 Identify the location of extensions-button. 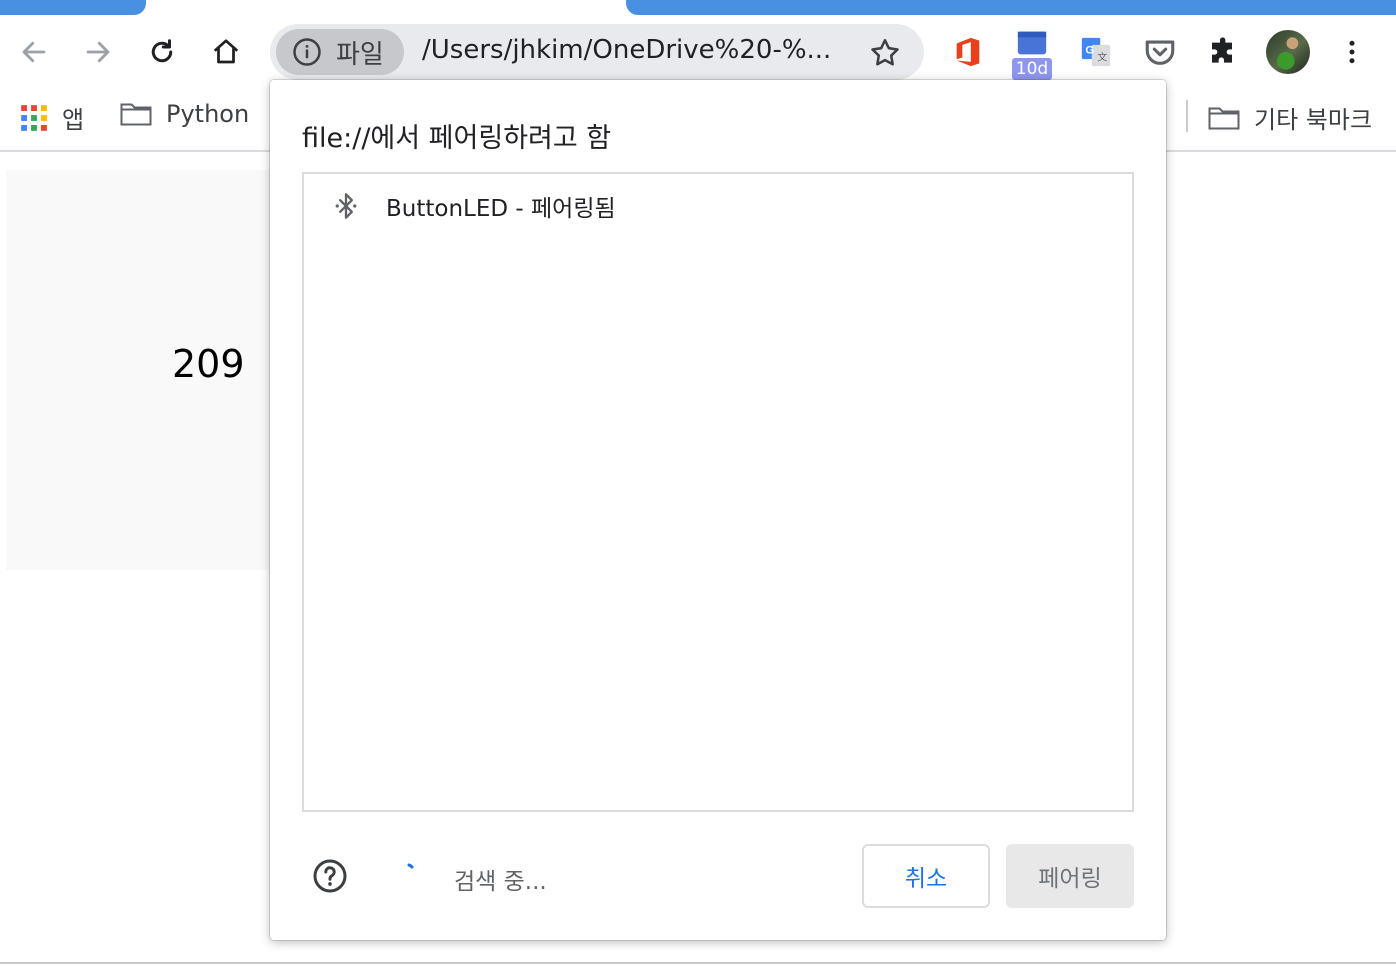
(1224, 52).